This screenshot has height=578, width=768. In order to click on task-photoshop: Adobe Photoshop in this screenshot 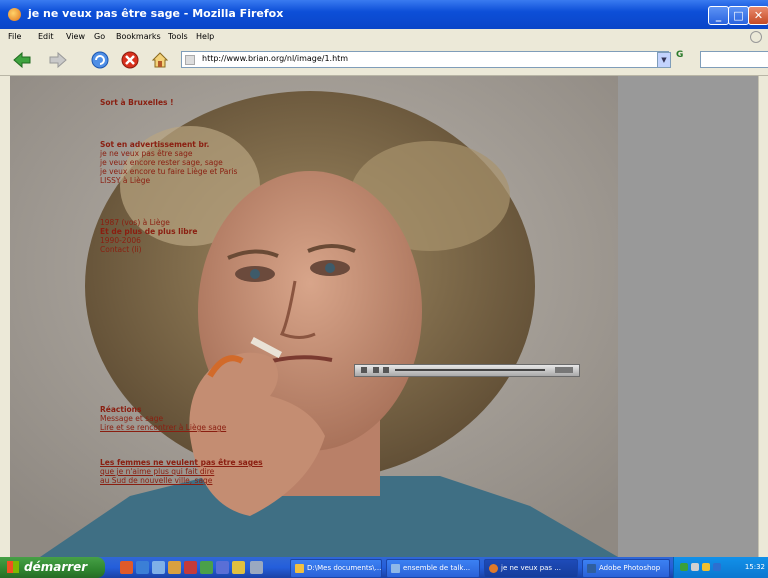, I will do `click(626, 568)`.